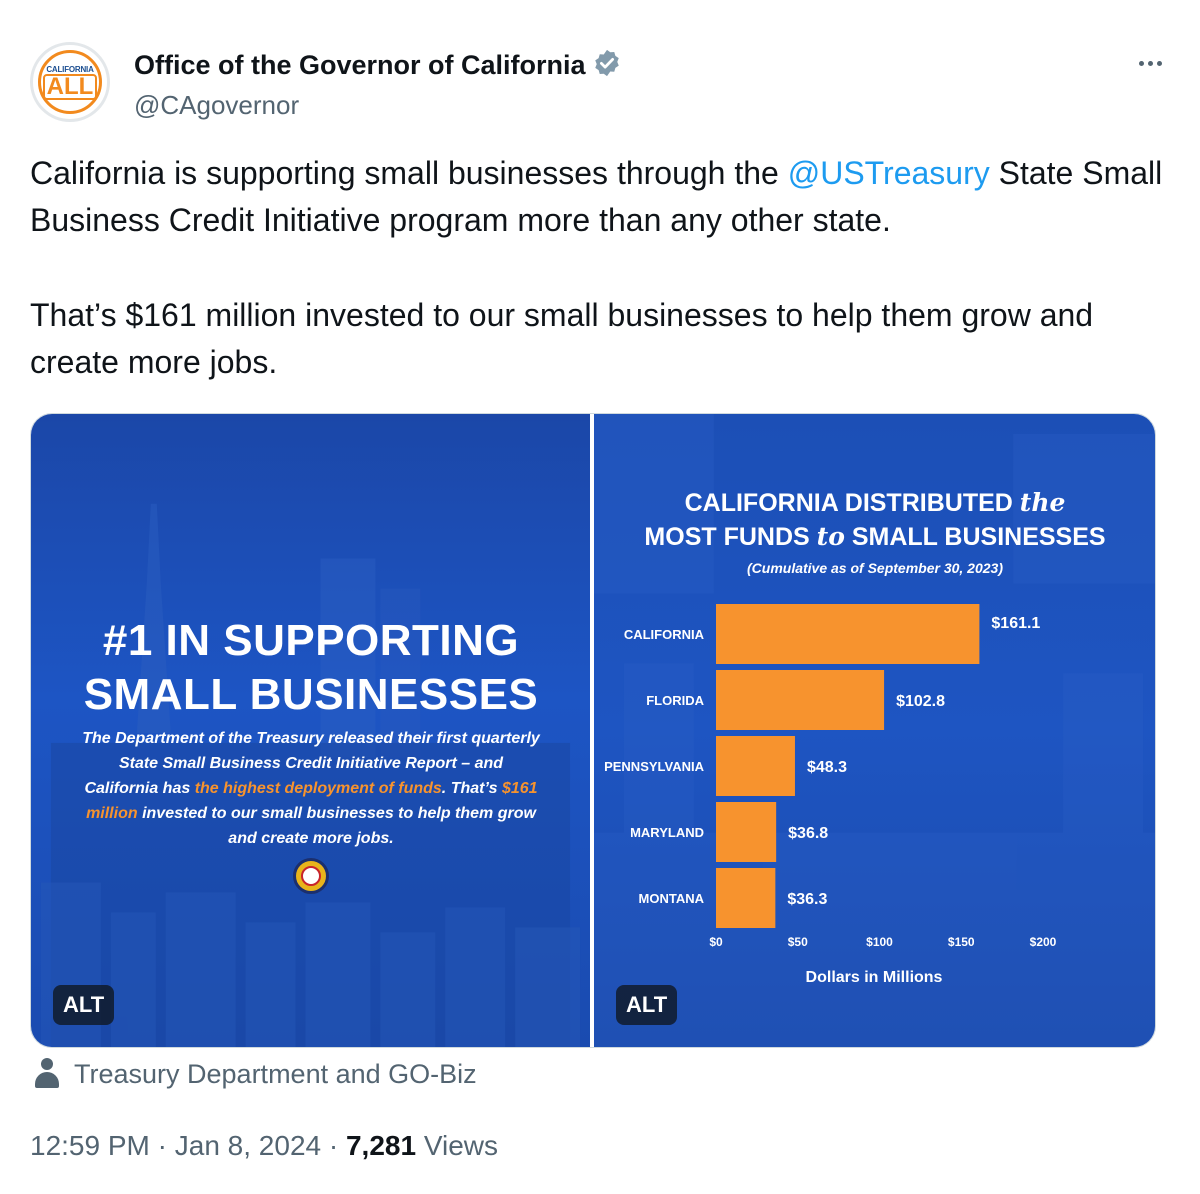  What do you see at coordinates (827, 767) in the screenshot?
I see `value-label: $48.3` at bounding box center [827, 767].